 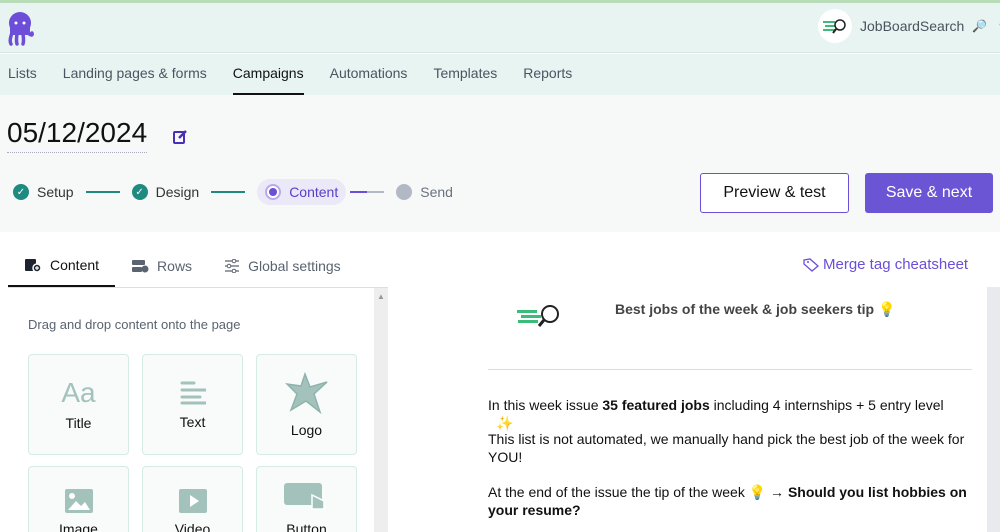 I want to click on nav-landing-pages: Landing pages & forms, so click(x=135, y=74).